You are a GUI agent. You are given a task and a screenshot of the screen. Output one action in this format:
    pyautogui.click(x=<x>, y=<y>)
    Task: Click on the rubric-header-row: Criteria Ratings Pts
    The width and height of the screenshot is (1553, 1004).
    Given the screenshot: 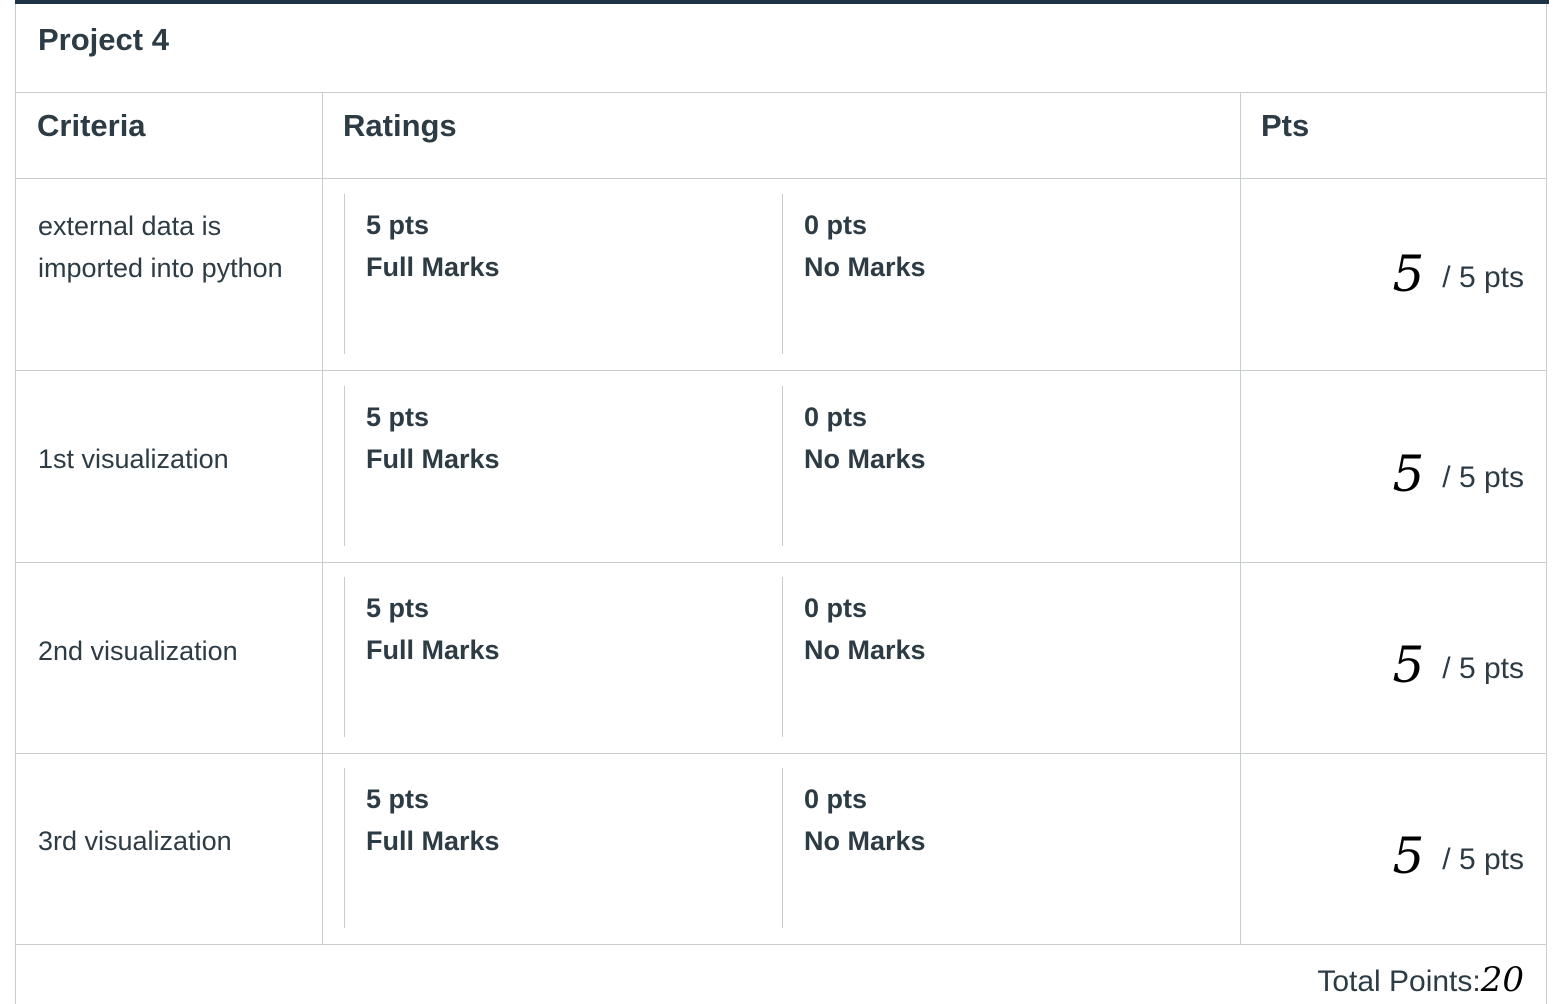 What is the action you would take?
    pyautogui.click(x=781, y=135)
    